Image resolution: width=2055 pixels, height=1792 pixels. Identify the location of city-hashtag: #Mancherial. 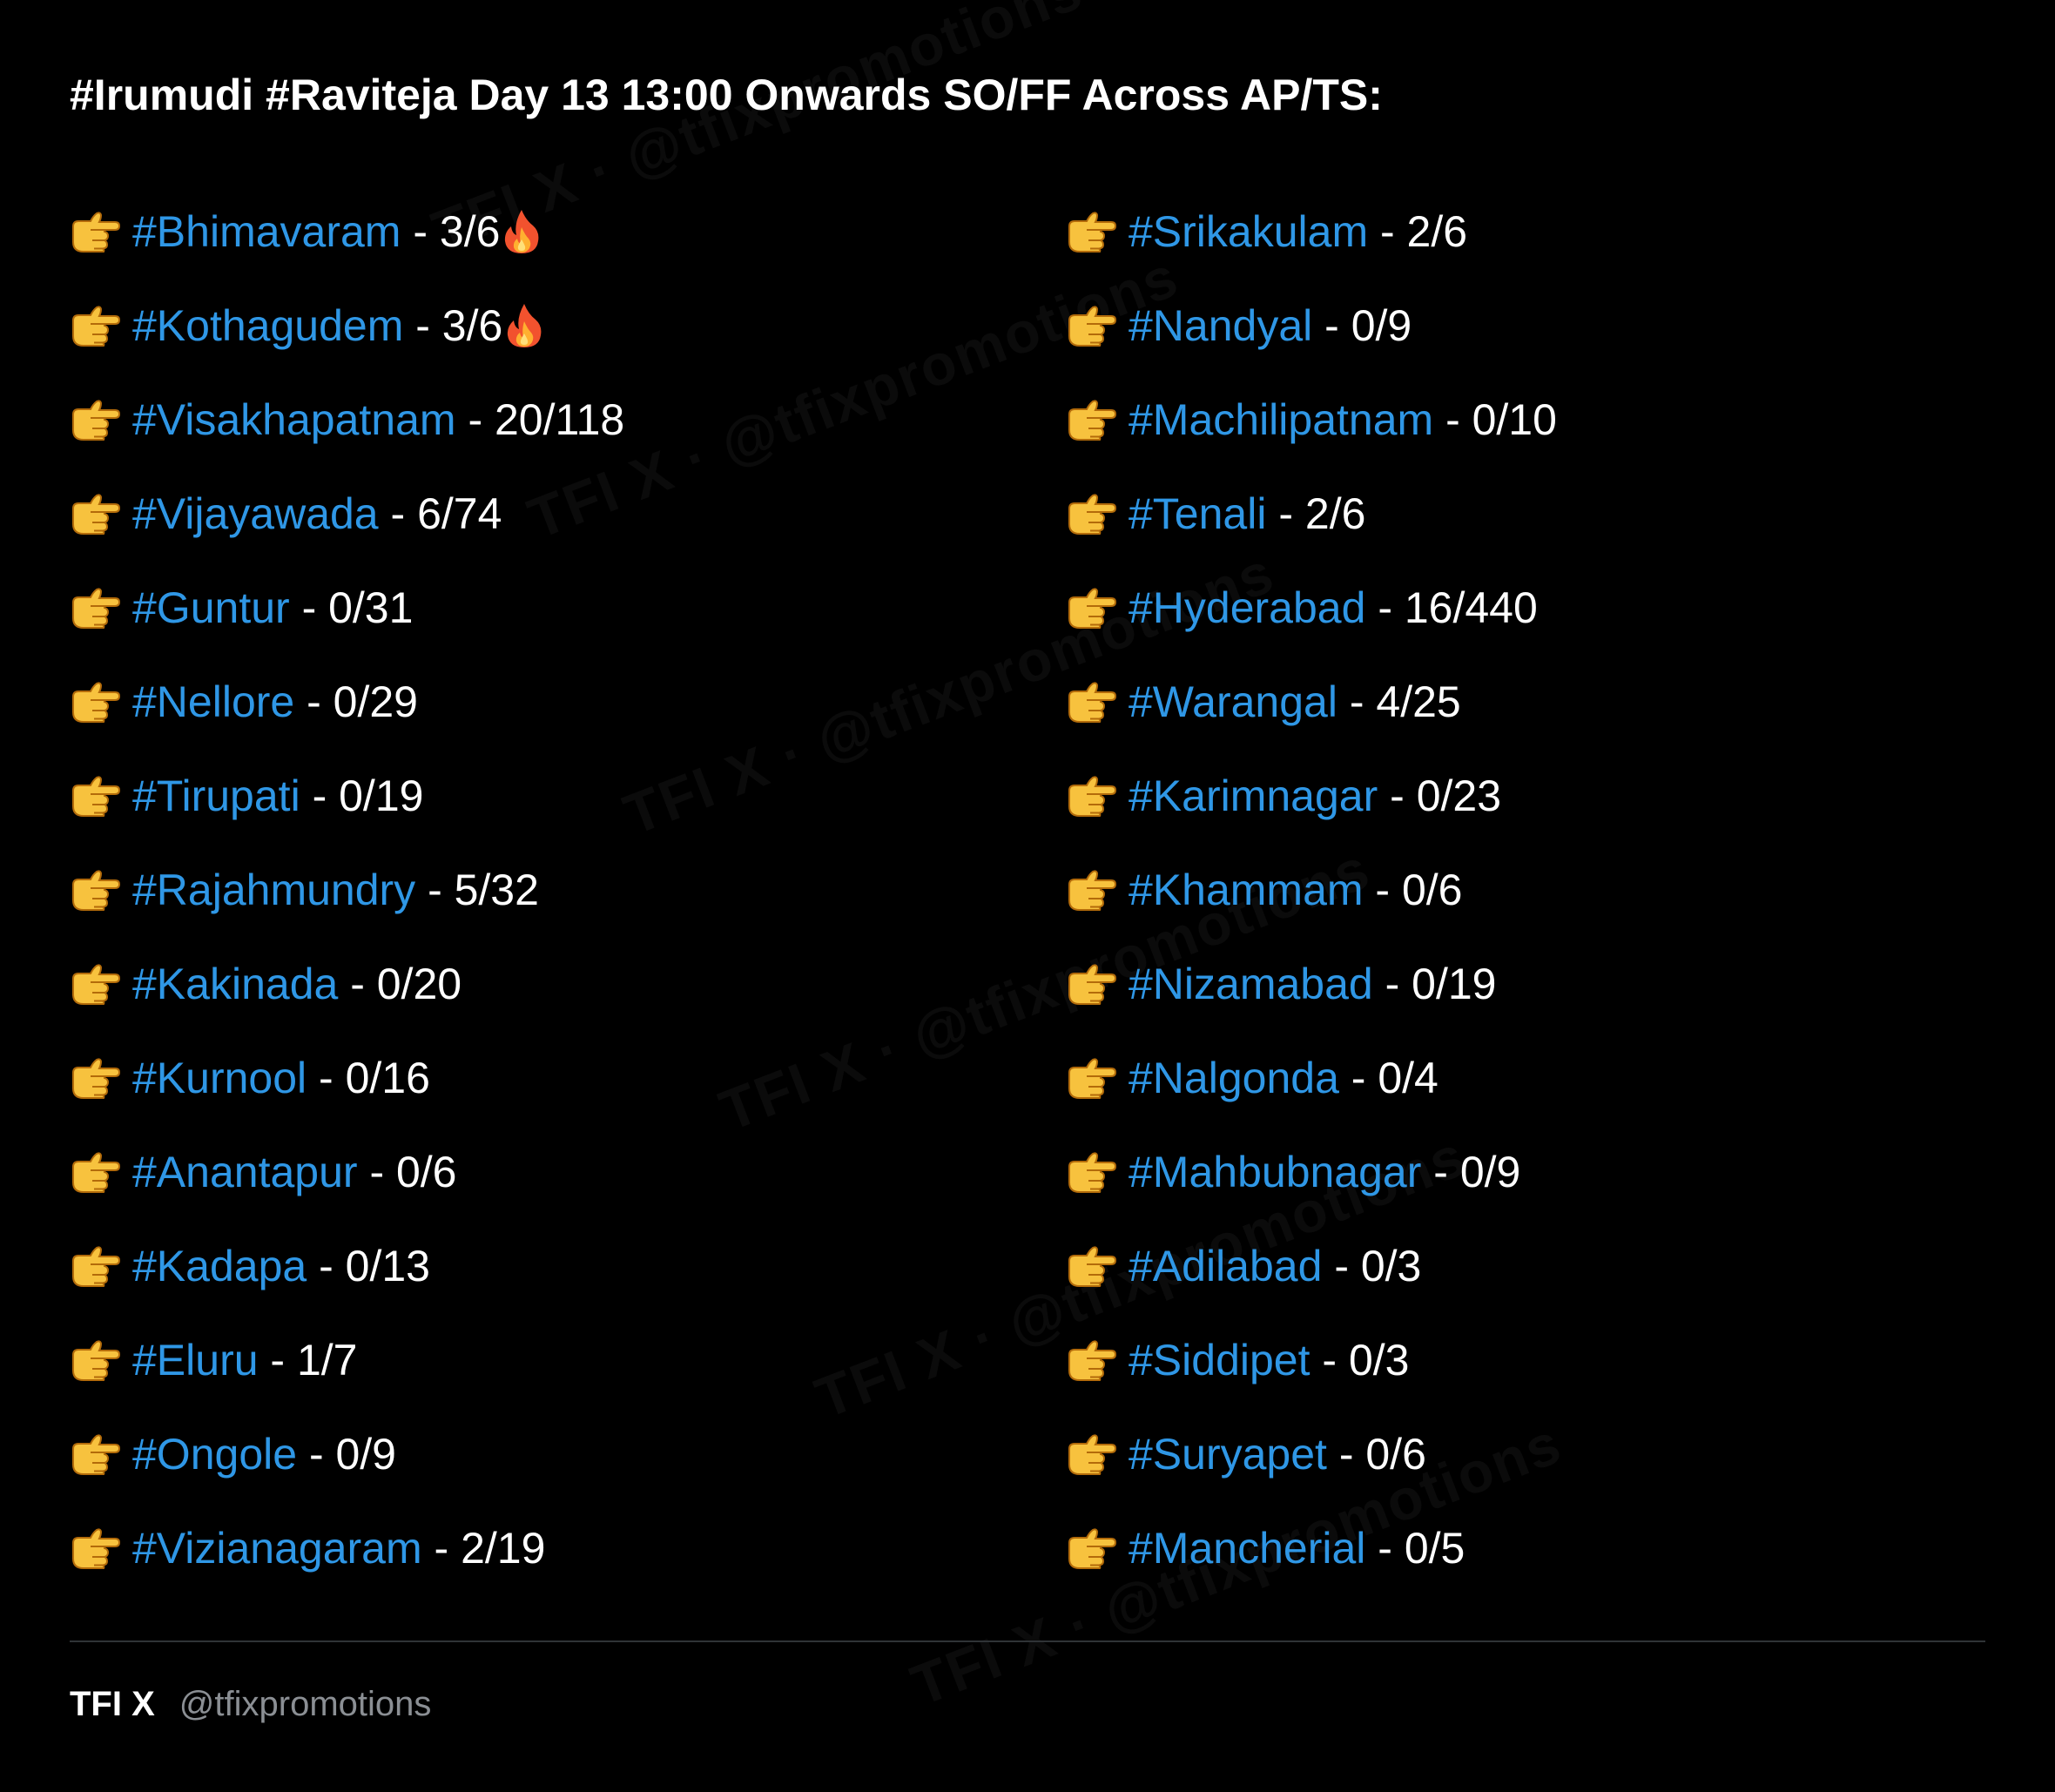
(1247, 1548).